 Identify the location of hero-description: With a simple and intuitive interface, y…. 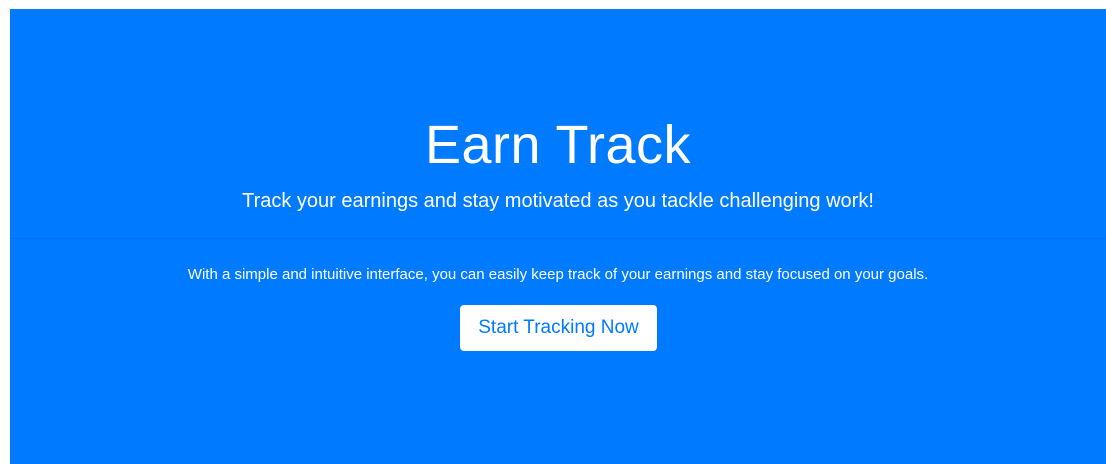
(558, 274).